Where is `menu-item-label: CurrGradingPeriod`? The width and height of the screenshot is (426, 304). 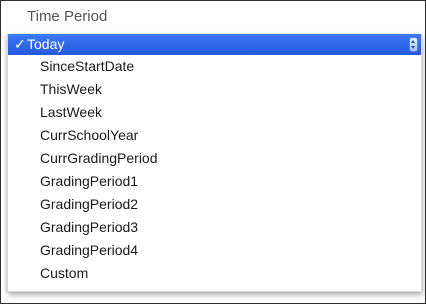
menu-item-label: CurrGradingPeriod is located at coordinates (99, 158).